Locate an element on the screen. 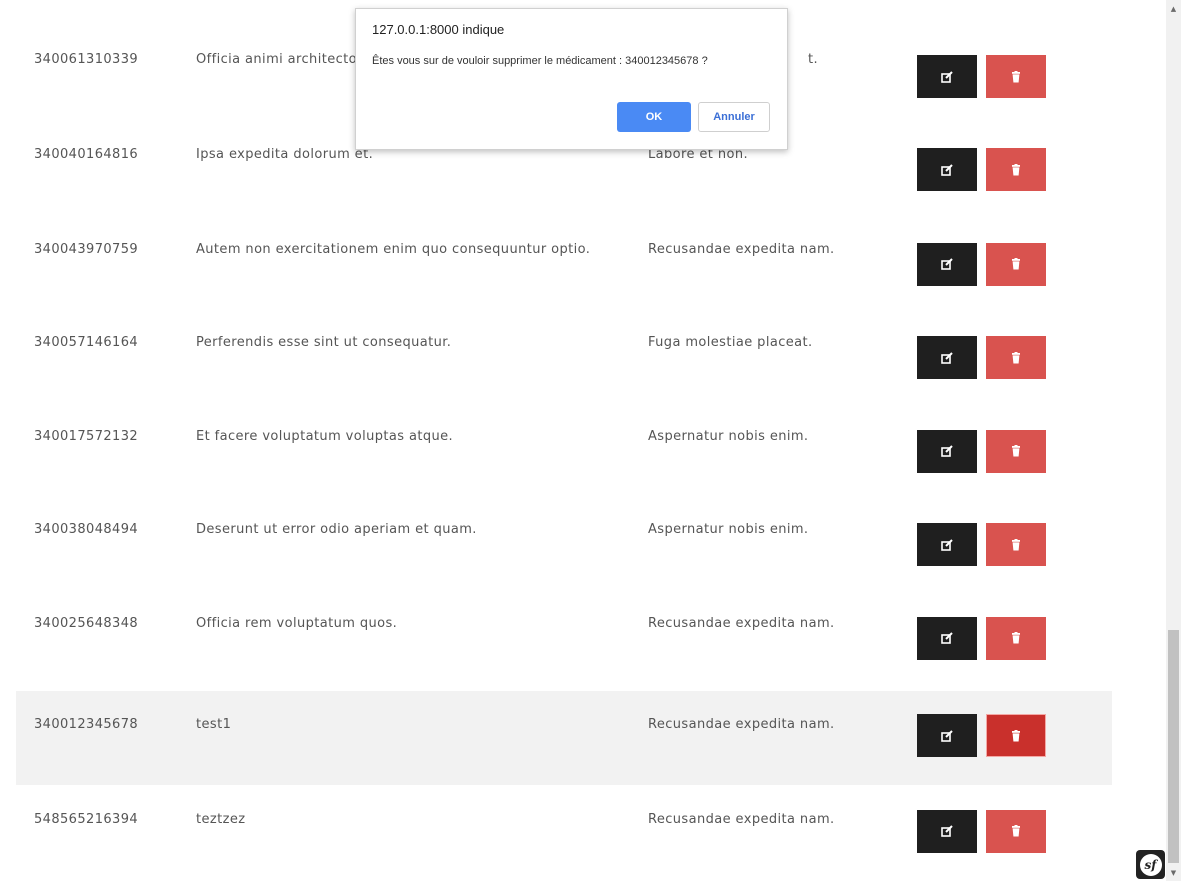 This screenshot has width=1181, height=881. symfony-logo-icon: sf is located at coordinates (1150, 864).